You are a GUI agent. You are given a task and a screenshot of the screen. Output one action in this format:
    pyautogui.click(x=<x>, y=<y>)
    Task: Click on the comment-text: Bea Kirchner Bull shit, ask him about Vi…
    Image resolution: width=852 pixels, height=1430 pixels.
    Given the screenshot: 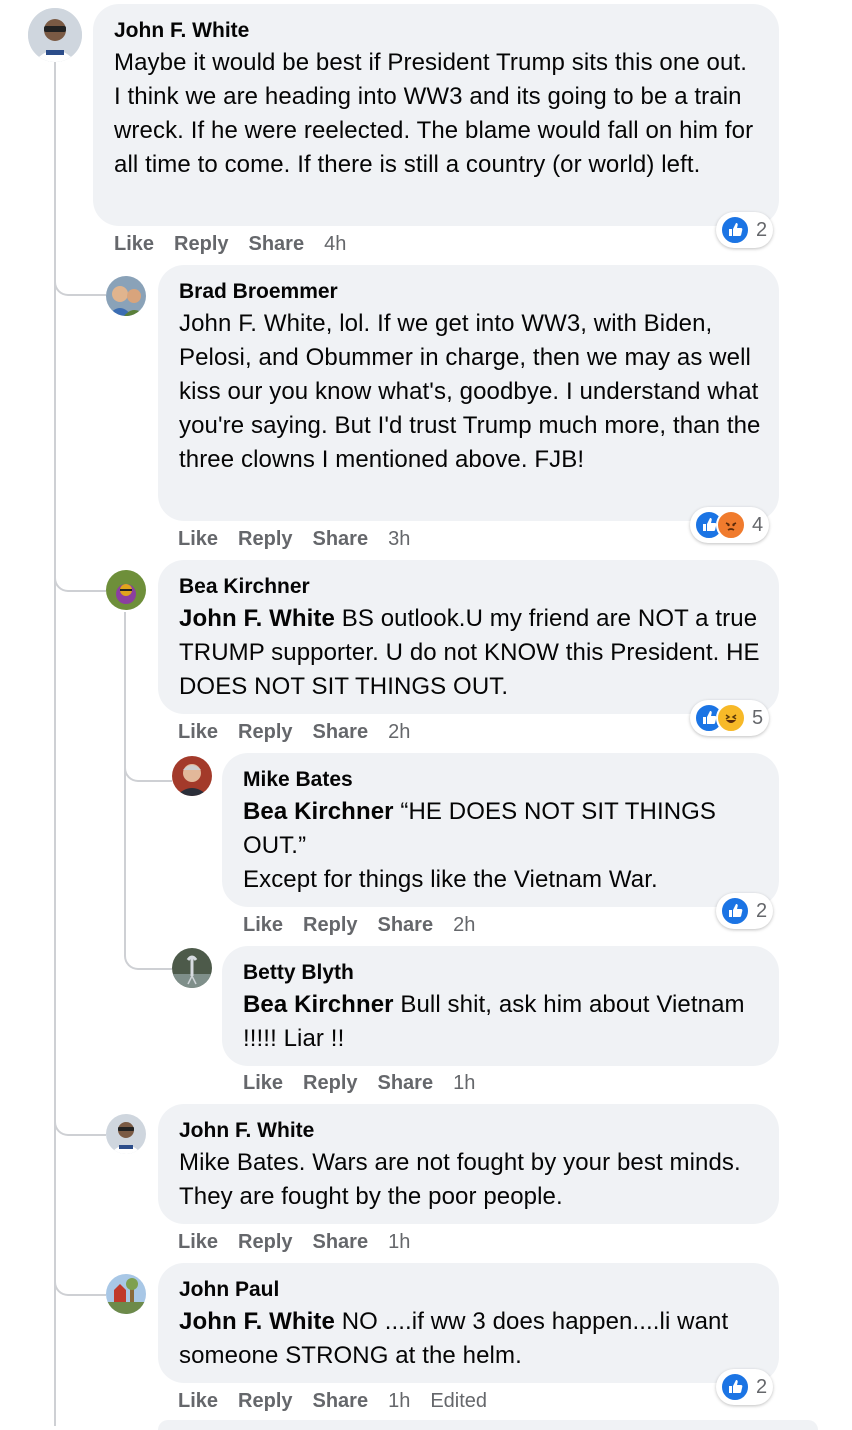 What is the action you would take?
    pyautogui.click(x=502, y=1022)
    